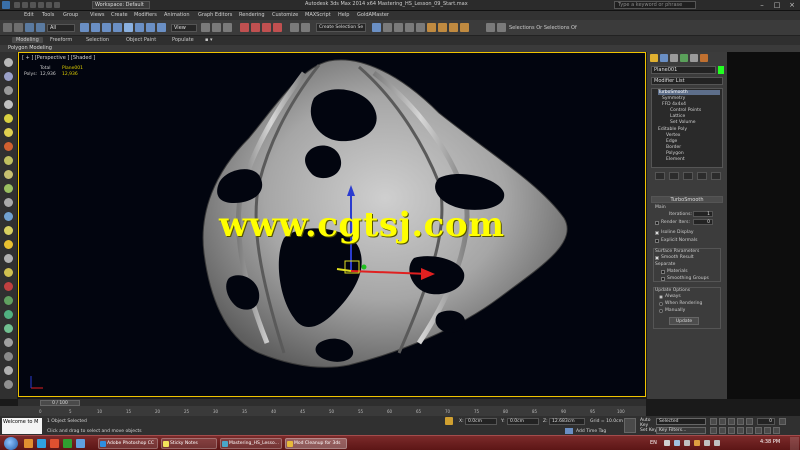 The height and width of the screenshot is (450, 800). What do you see at coordinates (431, 27) in the screenshot?
I see `material-editor-icon` at bounding box center [431, 27].